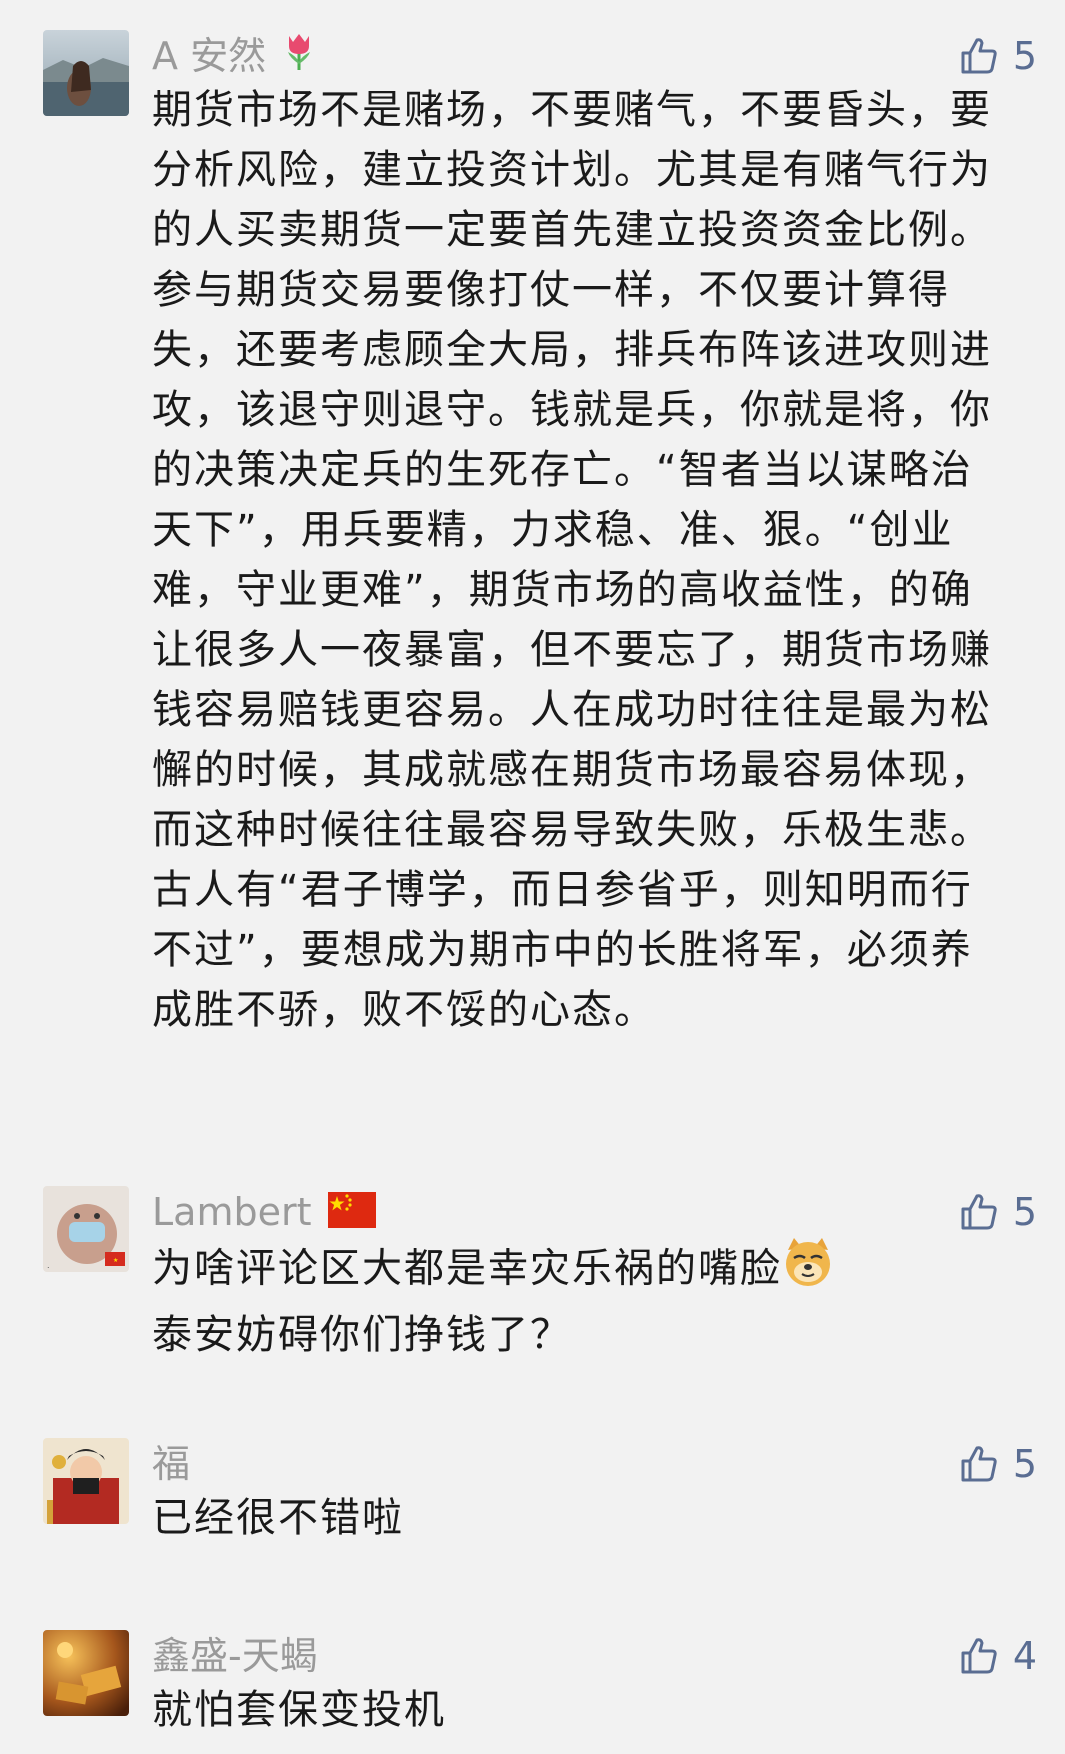  I want to click on tulip-icon, so click(299, 58).